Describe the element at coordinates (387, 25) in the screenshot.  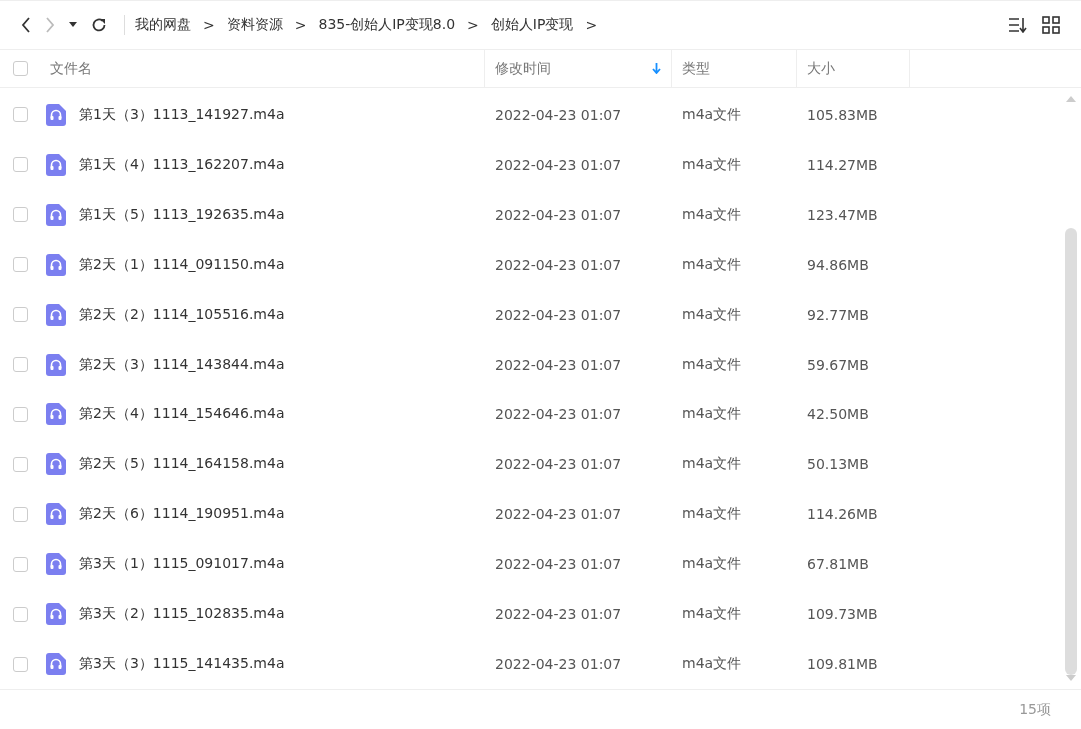
I see `breadcrumb-link: 835-创始人IP变现8.0` at that location.